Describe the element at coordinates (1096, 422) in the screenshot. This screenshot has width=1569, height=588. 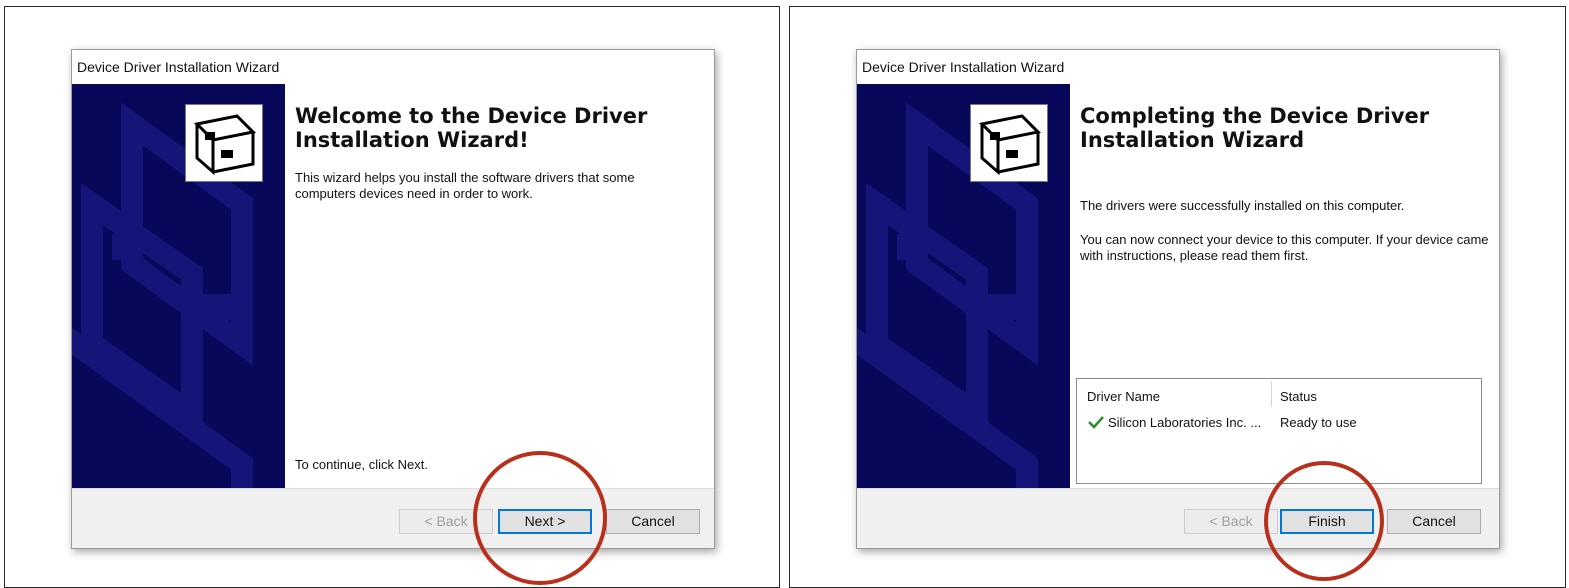
I see `checkmark-icon` at that location.